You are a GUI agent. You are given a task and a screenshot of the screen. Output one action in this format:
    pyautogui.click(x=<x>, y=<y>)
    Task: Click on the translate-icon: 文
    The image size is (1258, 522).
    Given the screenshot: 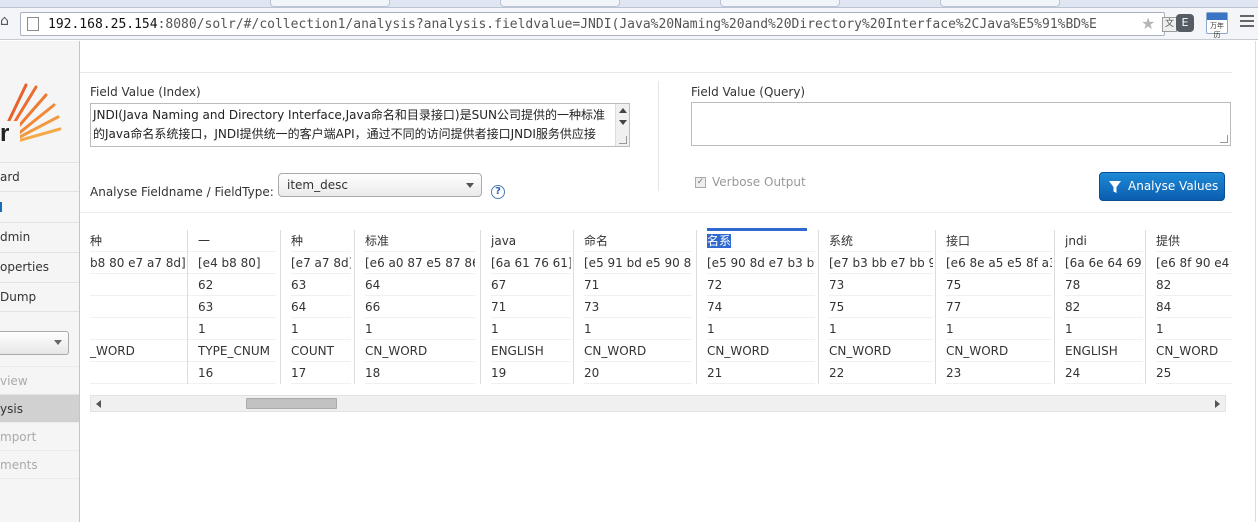 What is the action you would take?
    pyautogui.click(x=1169, y=24)
    